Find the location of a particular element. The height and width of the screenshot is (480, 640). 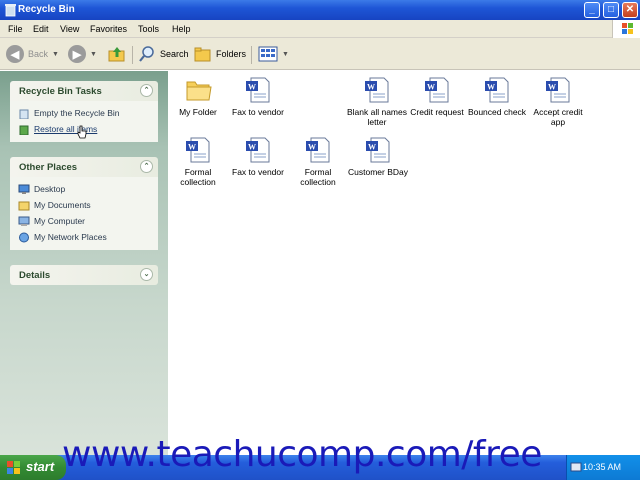

file-name: Customer BDay is located at coordinates (378, 172).